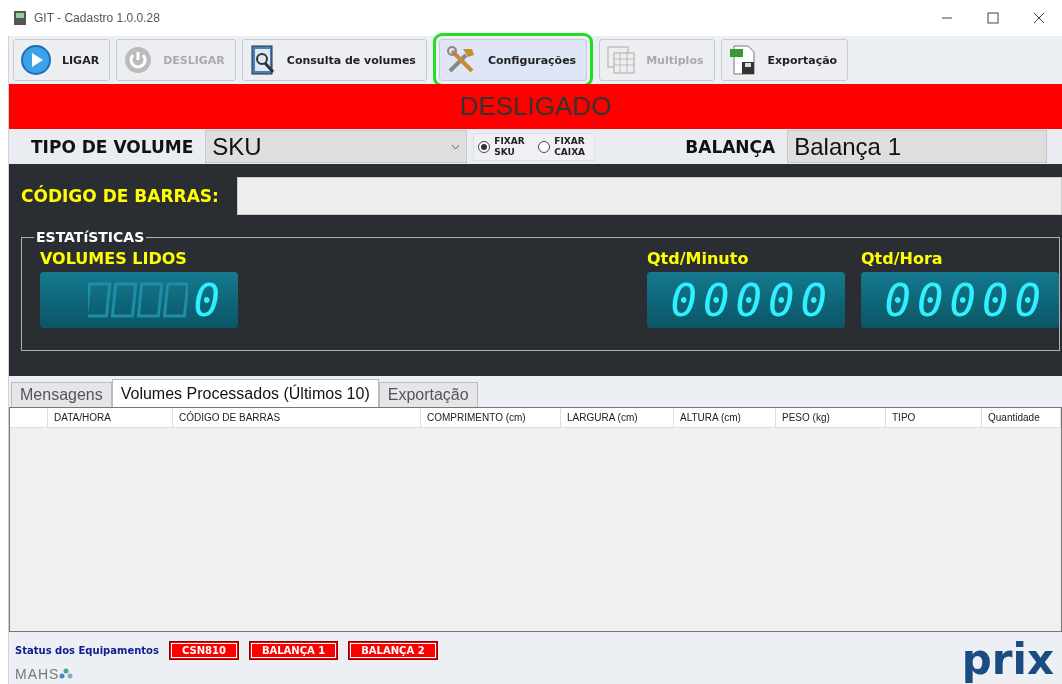 The width and height of the screenshot is (1062, 684). I want to click on tab: Exportação, so click(428, 394).